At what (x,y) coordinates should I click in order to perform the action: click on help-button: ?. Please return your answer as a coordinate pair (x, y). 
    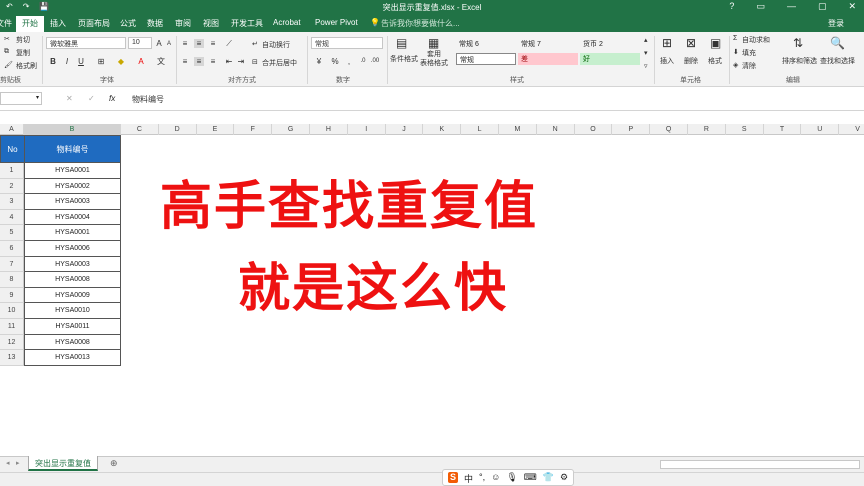
    Looking at the image, I should click on (731, 6).